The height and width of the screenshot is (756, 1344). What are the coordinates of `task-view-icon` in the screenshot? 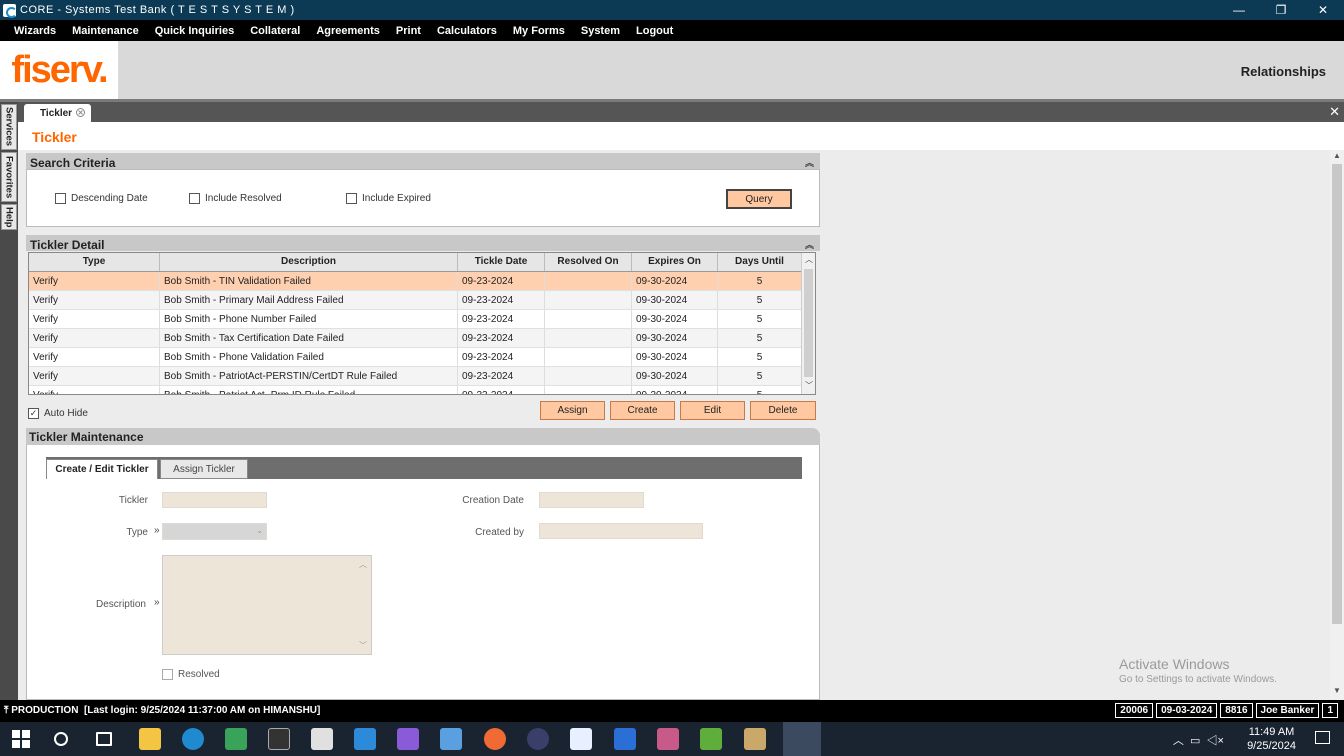 It's located at (104, 739).